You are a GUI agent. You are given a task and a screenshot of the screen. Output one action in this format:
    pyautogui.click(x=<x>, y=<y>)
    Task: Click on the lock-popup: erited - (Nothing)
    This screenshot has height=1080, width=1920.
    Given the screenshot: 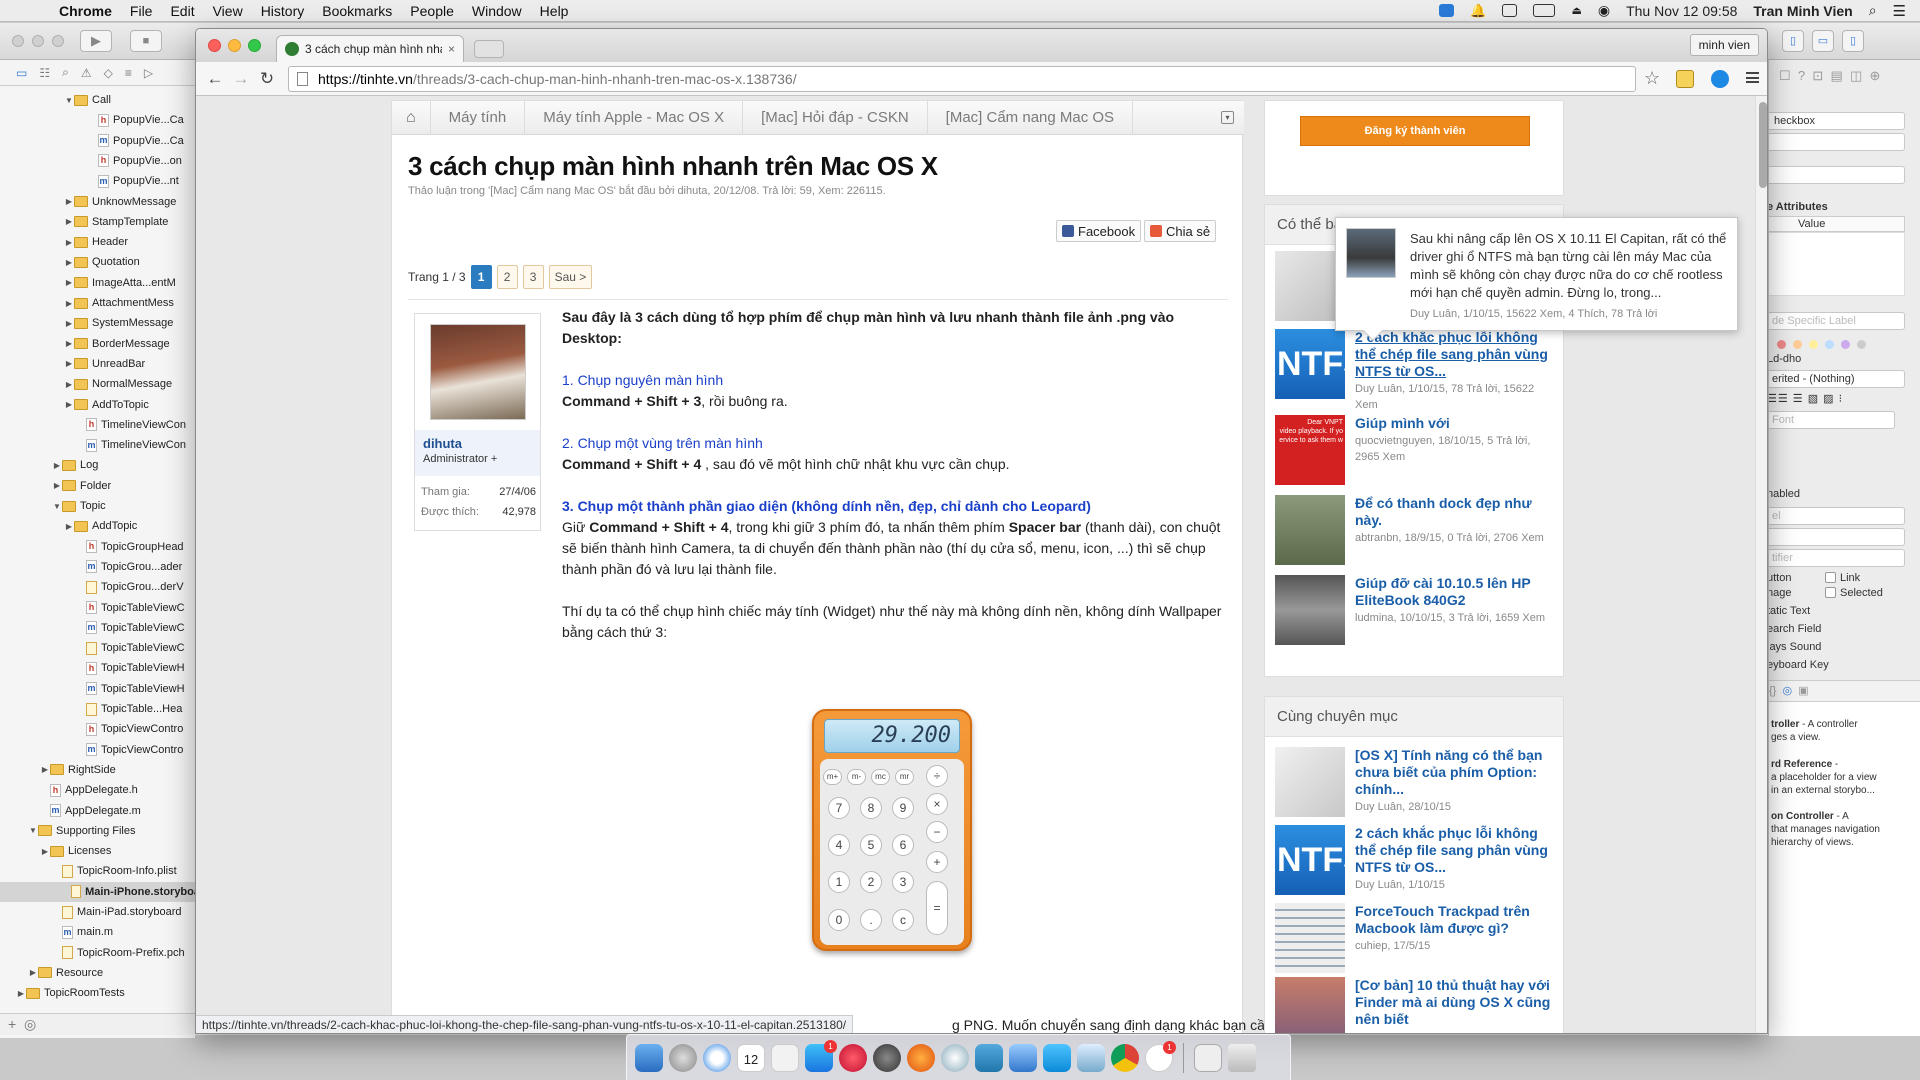 What is the action you would take?
    pyautogui.click(x=1837, y=379)
    